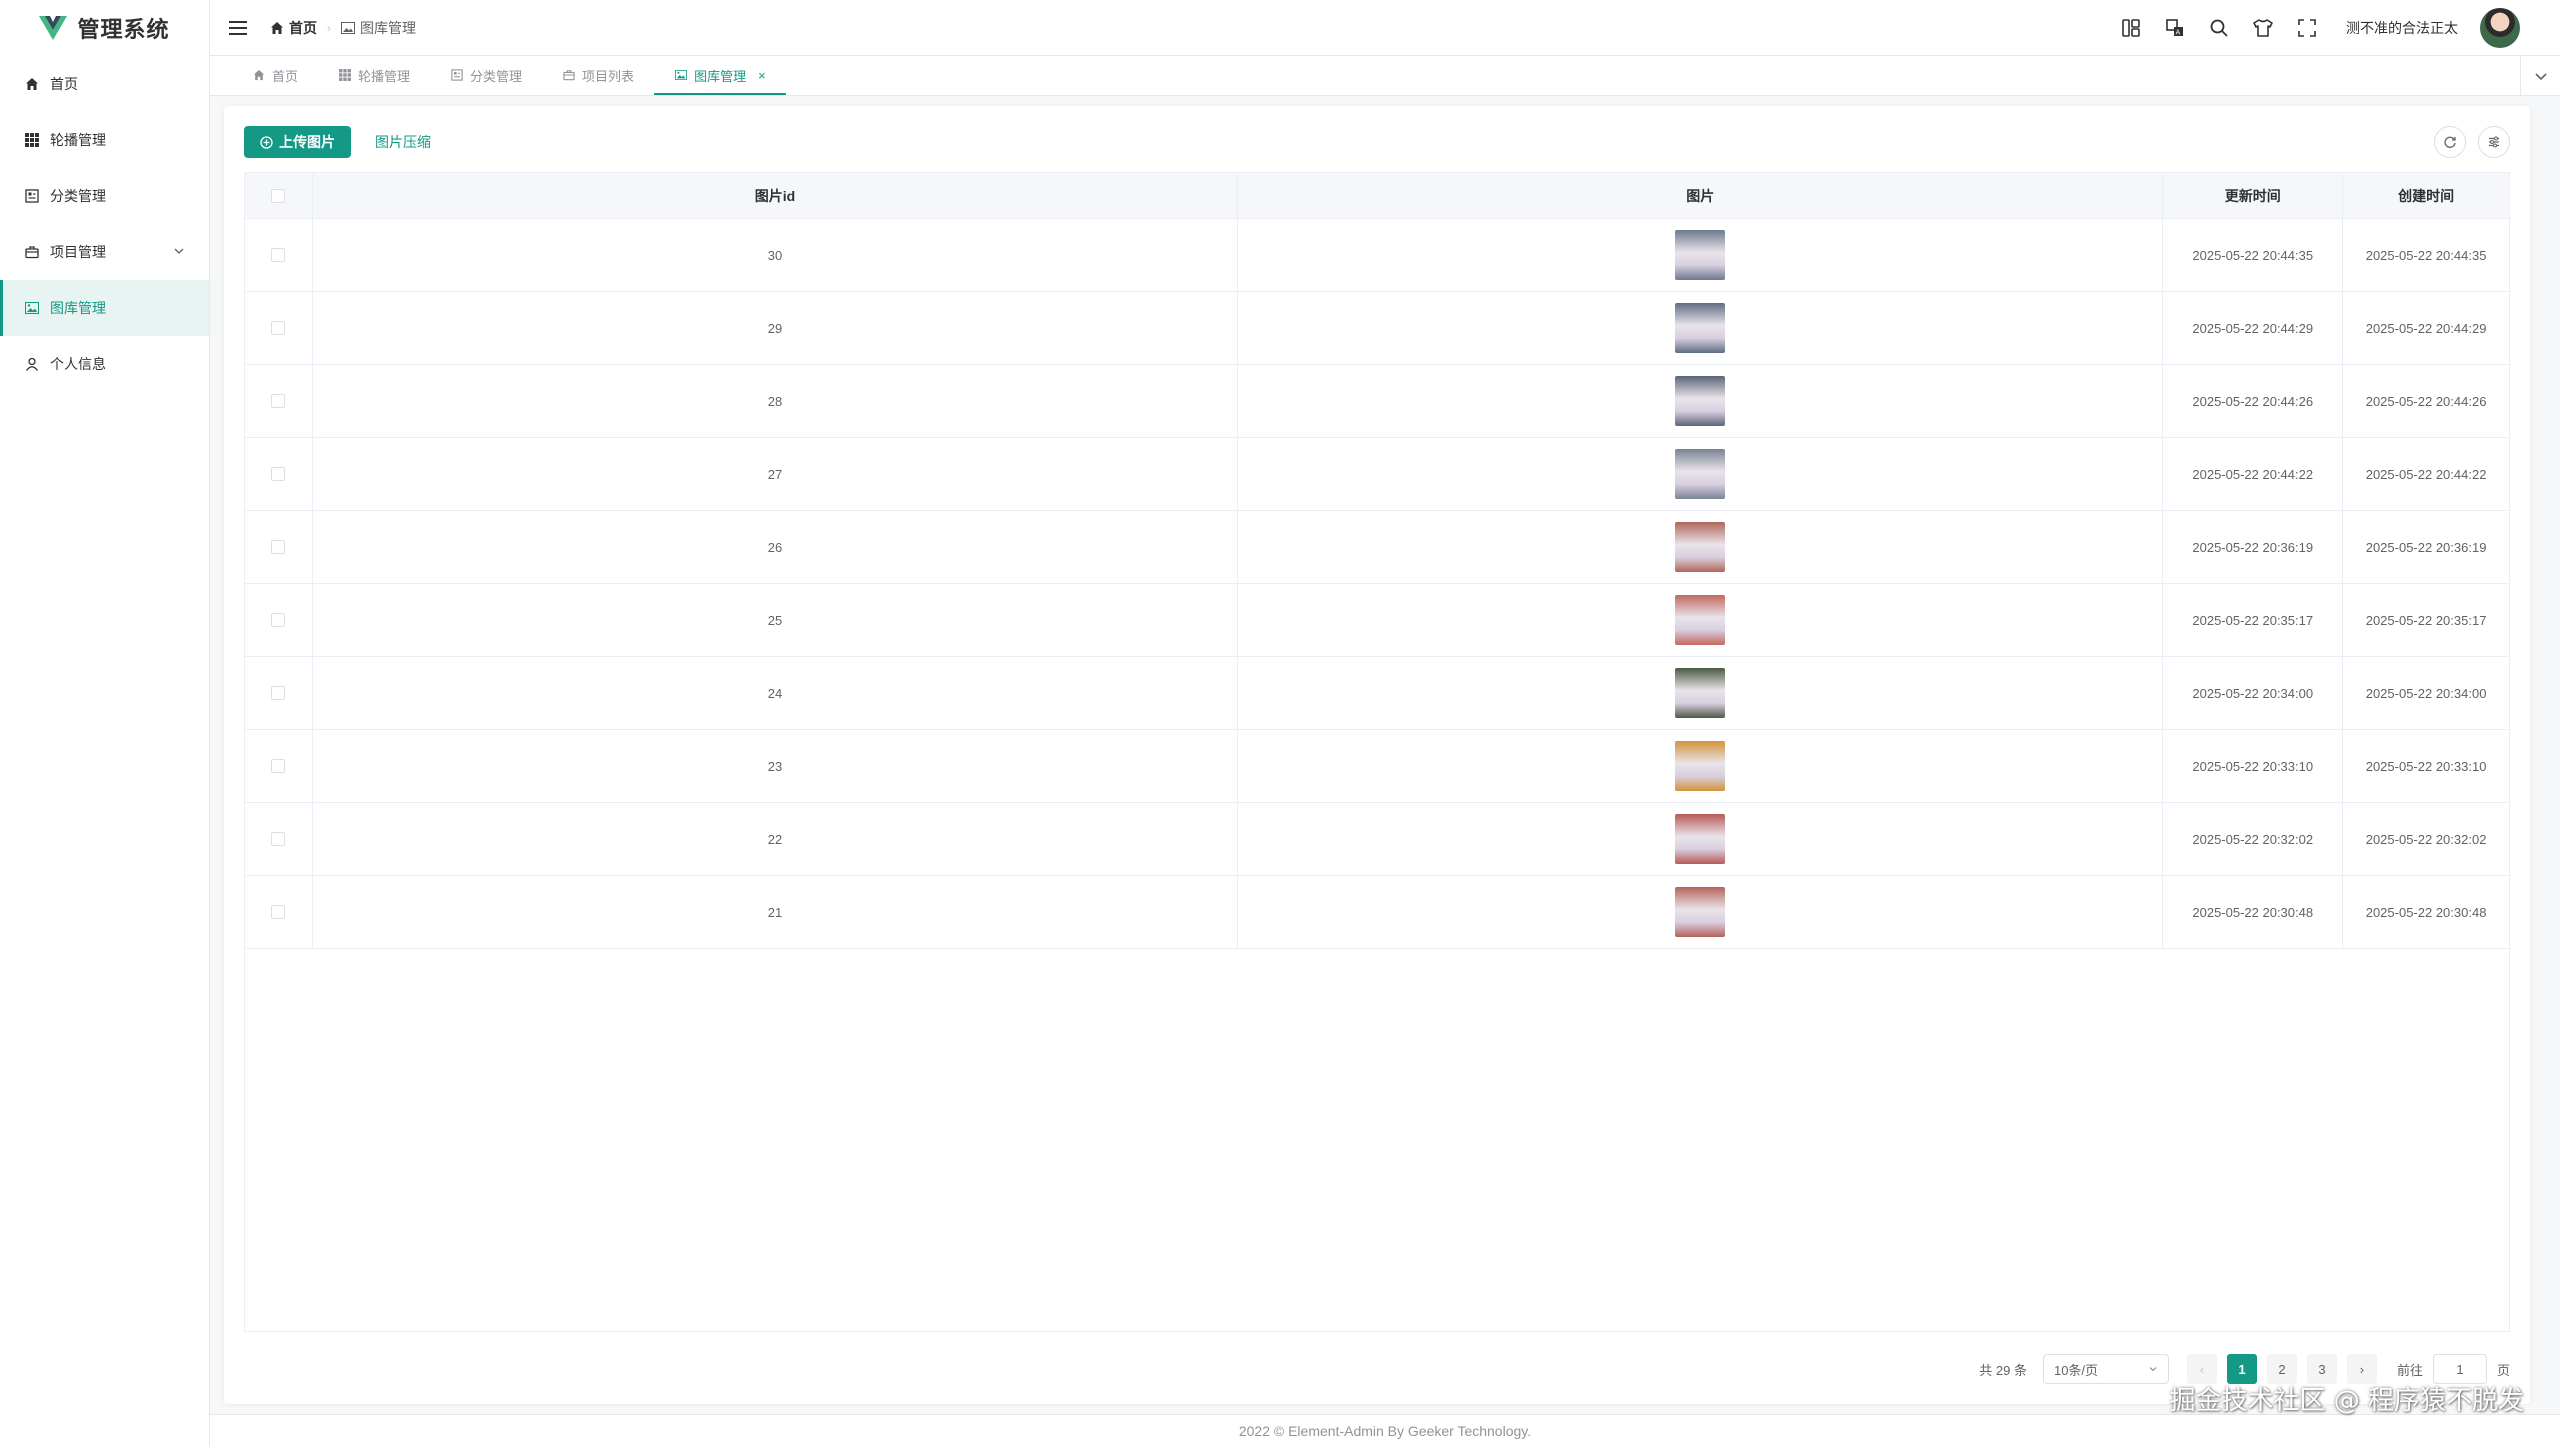 This screenshot has width=2560, height=1446. I want to click on upload-image-label: 上传图片, so click(307, 142).